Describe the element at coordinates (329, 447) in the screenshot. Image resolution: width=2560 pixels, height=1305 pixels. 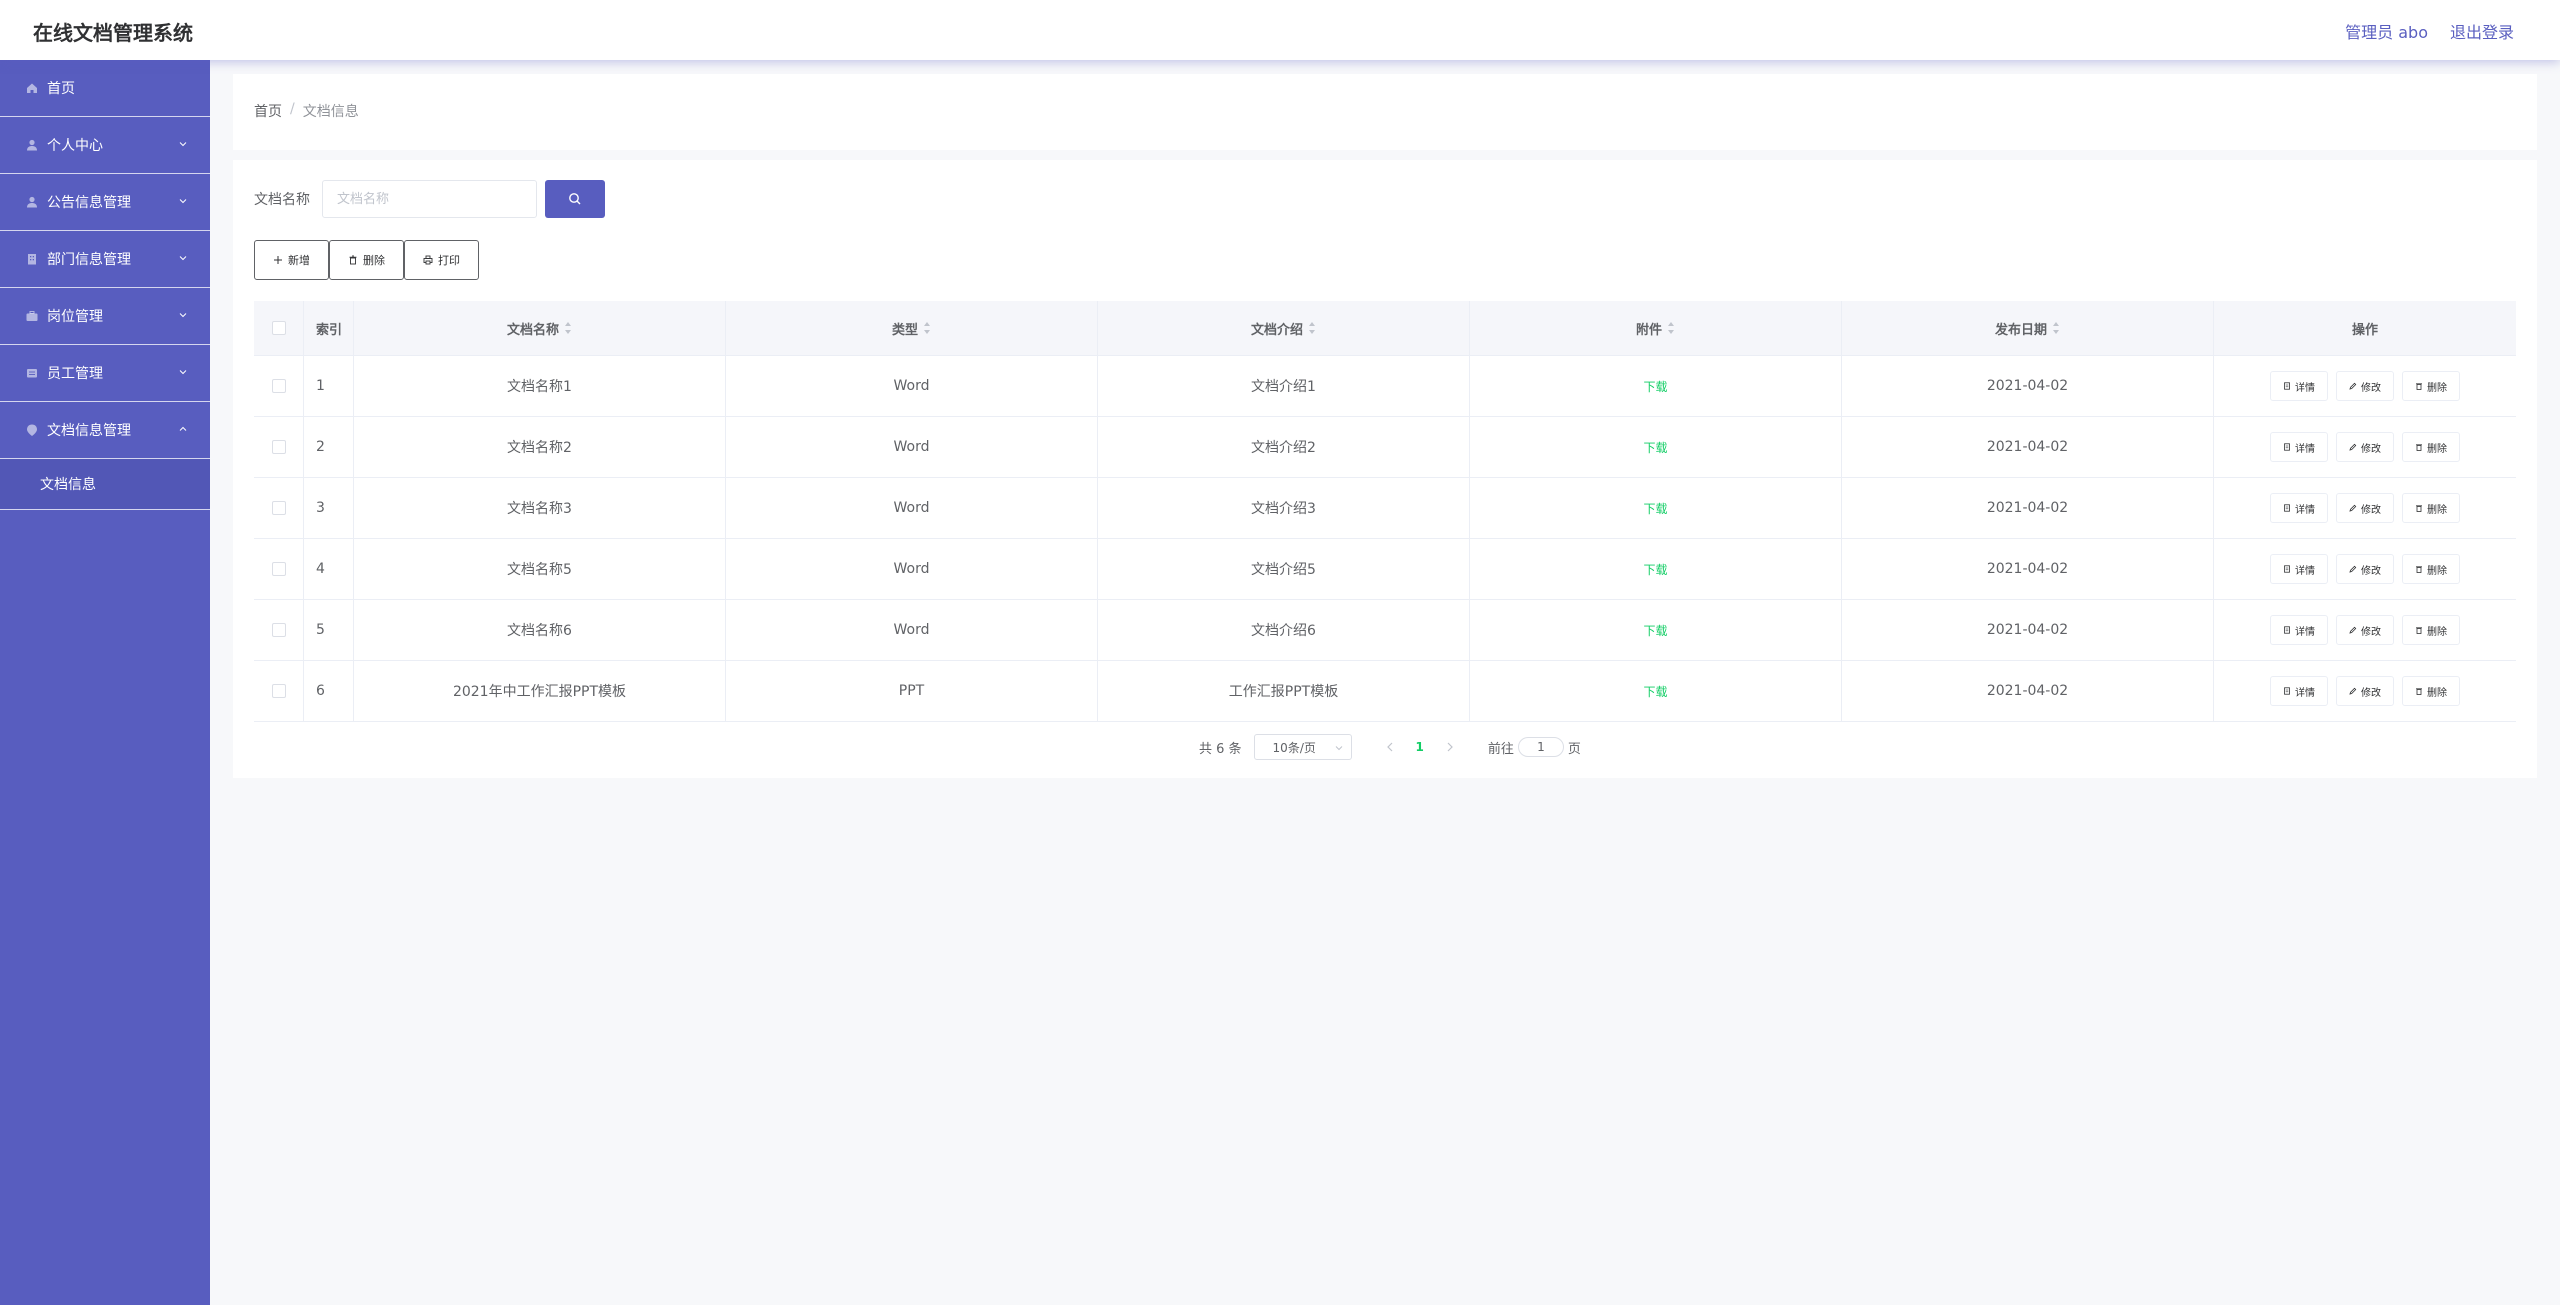
I see `cell-index: 2` at that location.